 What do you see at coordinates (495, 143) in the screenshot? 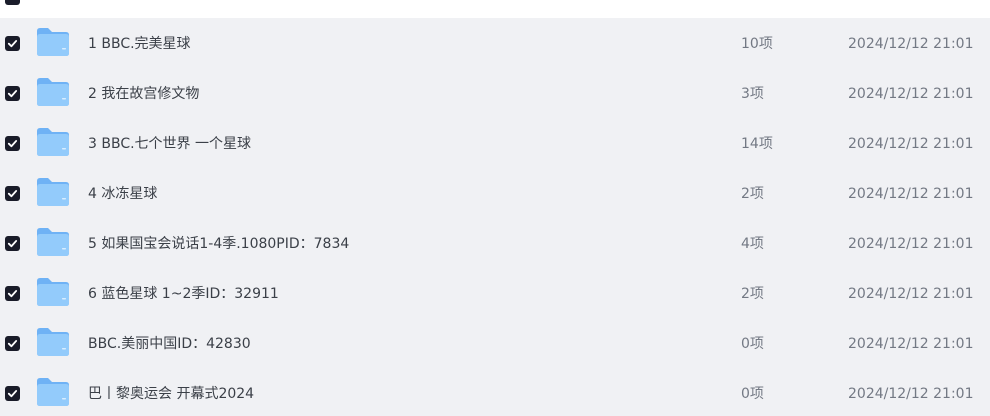
I see `folder-row: 3 BBC.七个世界 一个星球 14项 2024/12/12 21:01` at bounding box center [495, 143].